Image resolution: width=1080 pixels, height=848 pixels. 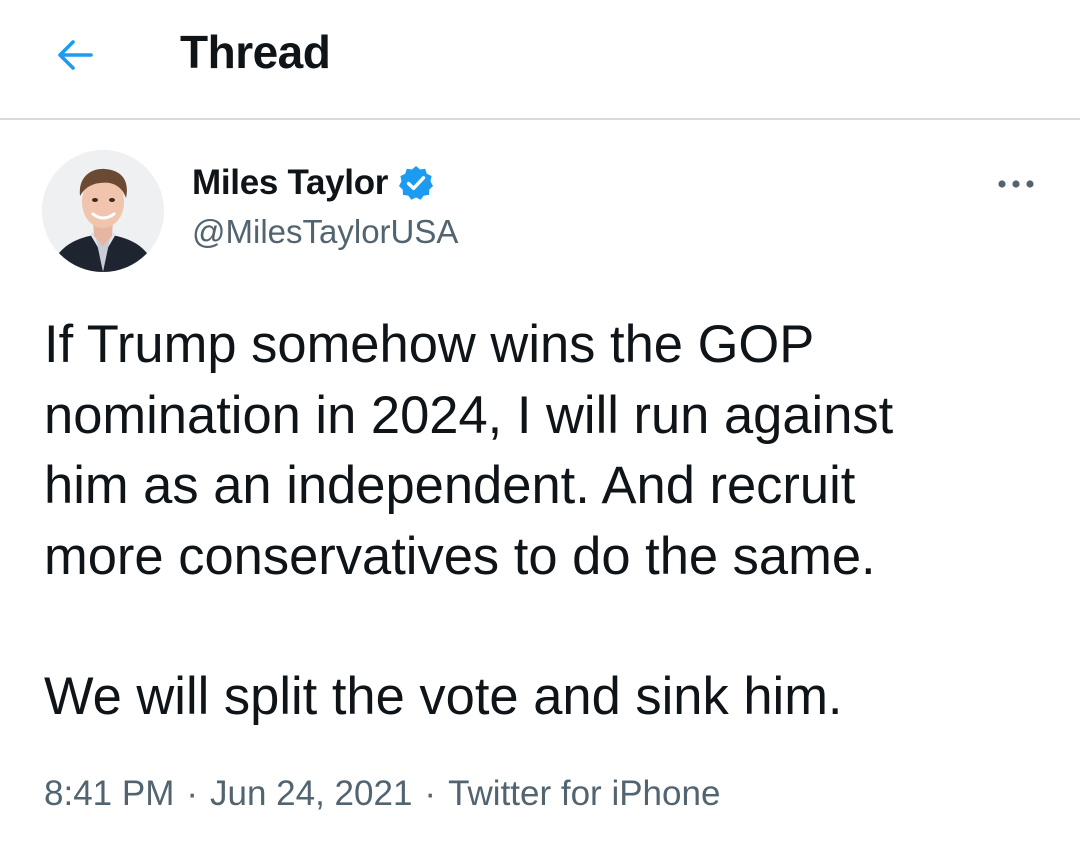 I want to click on arrow-left-icon, so click(x=75, y=55).